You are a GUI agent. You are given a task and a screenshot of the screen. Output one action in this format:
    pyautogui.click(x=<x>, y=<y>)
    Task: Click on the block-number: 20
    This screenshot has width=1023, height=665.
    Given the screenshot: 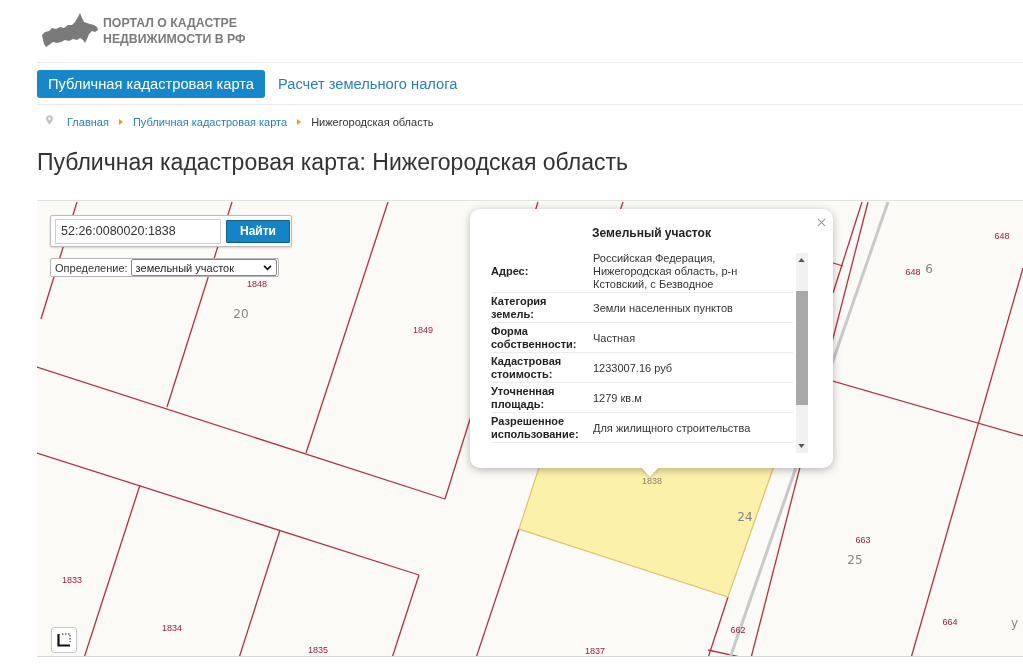 What is the action you would take?
    pyautogui.click(x=241, y=314)
    